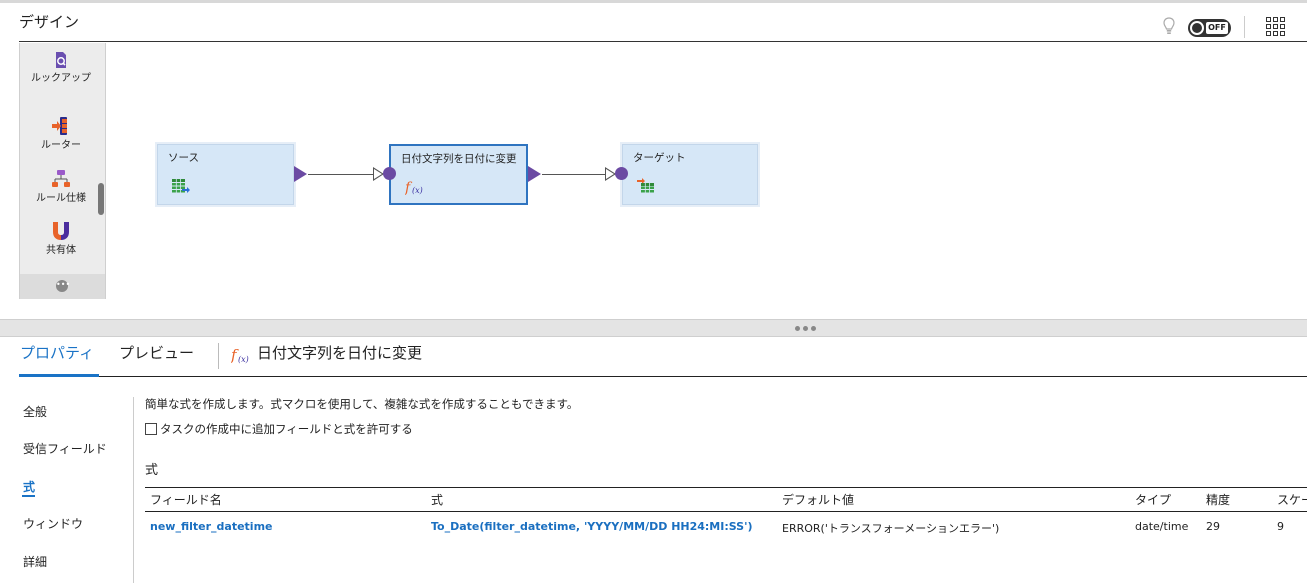 The height and width of the screenshot is (583, 1307). I want to click on palette-item-lookup: ルックアップ, so click(61, 68).